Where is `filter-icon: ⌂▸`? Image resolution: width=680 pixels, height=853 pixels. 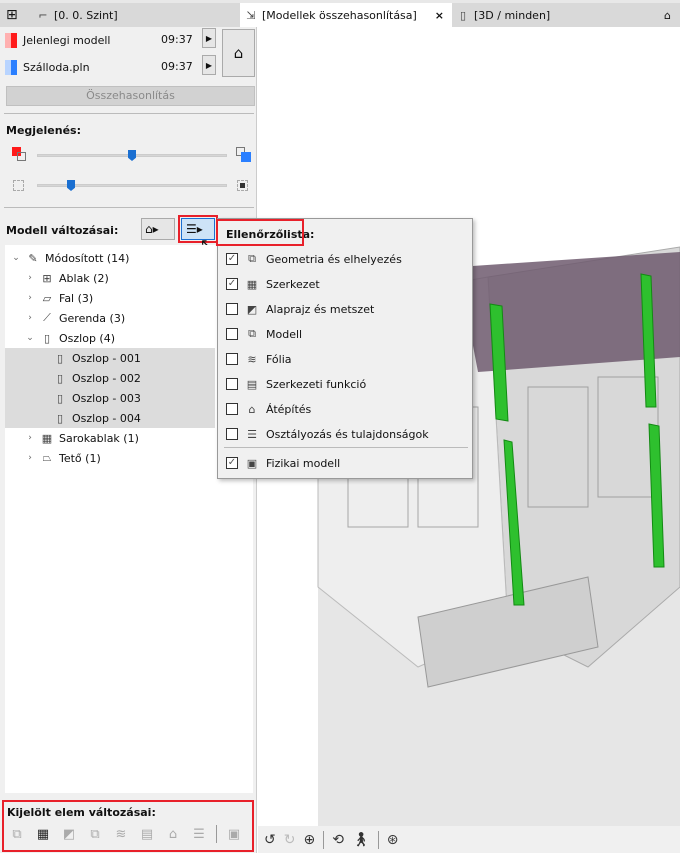
filter-icon: ⌂▸ is located at coordinates (152, 229).